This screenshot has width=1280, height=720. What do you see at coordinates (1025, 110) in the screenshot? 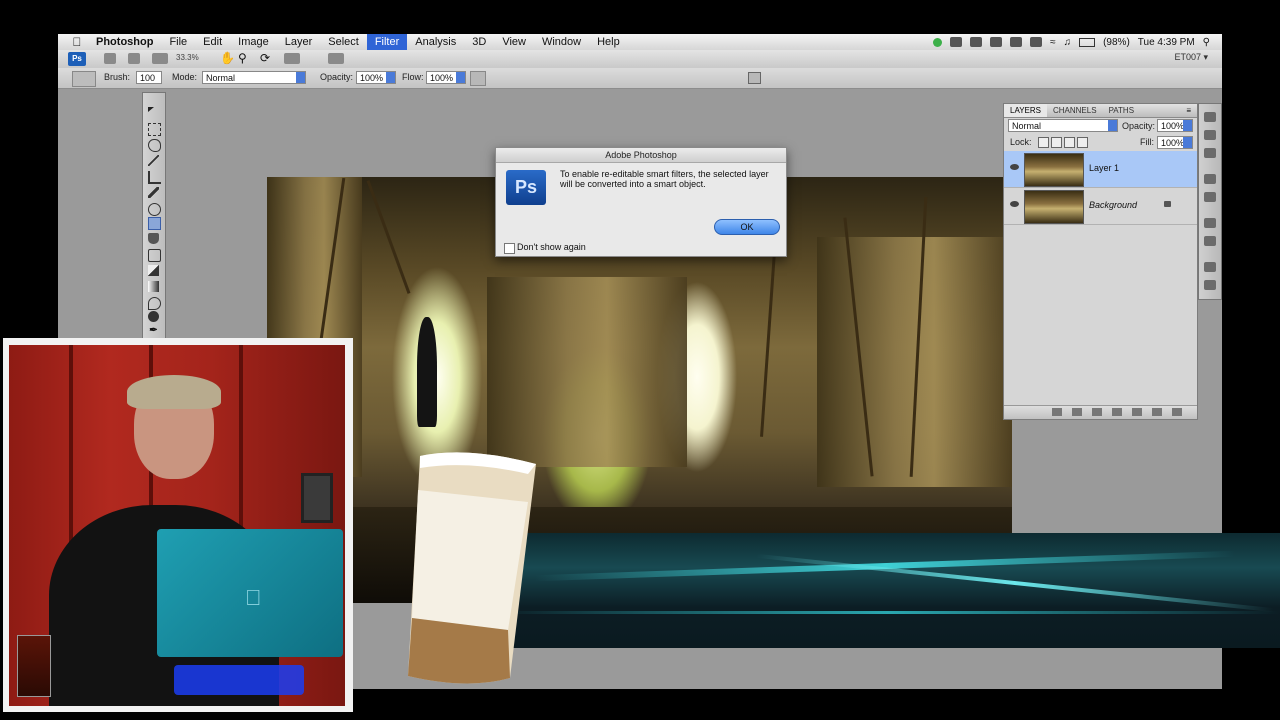
I see `tab-layers: LAYERS` at bounding box center [1025, 110].